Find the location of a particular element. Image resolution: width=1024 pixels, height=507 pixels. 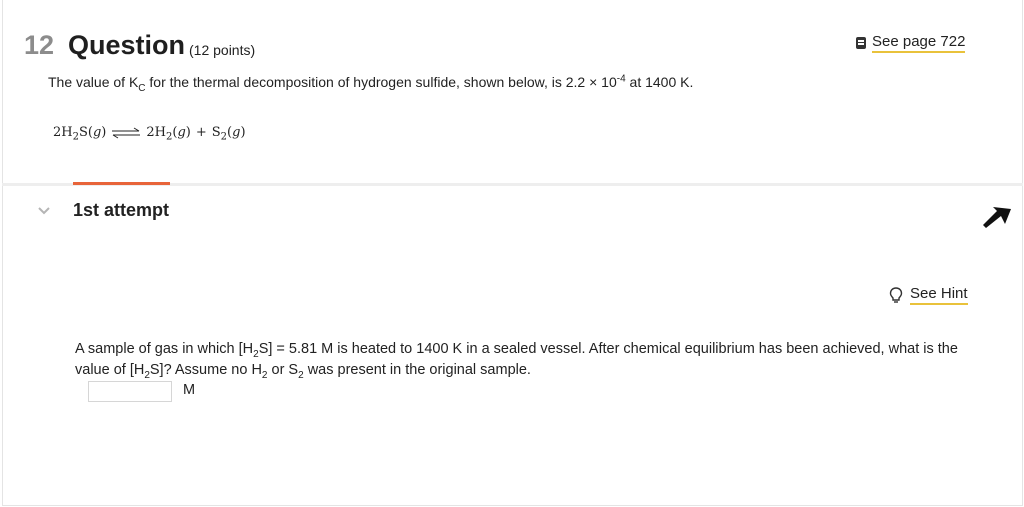

question-points: (12 points) is located at coordinates (222, 50).